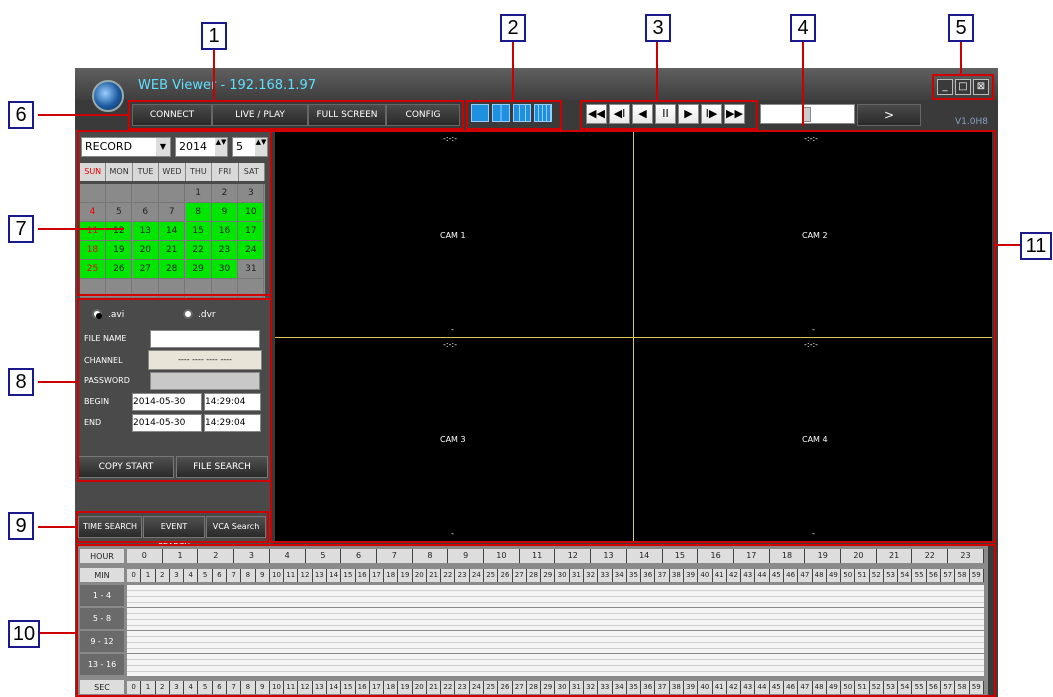  What do you see at coordinates (963, 87) in the screenshot?
I see `highlight-window-buttons` at bounding box center [963, 87].